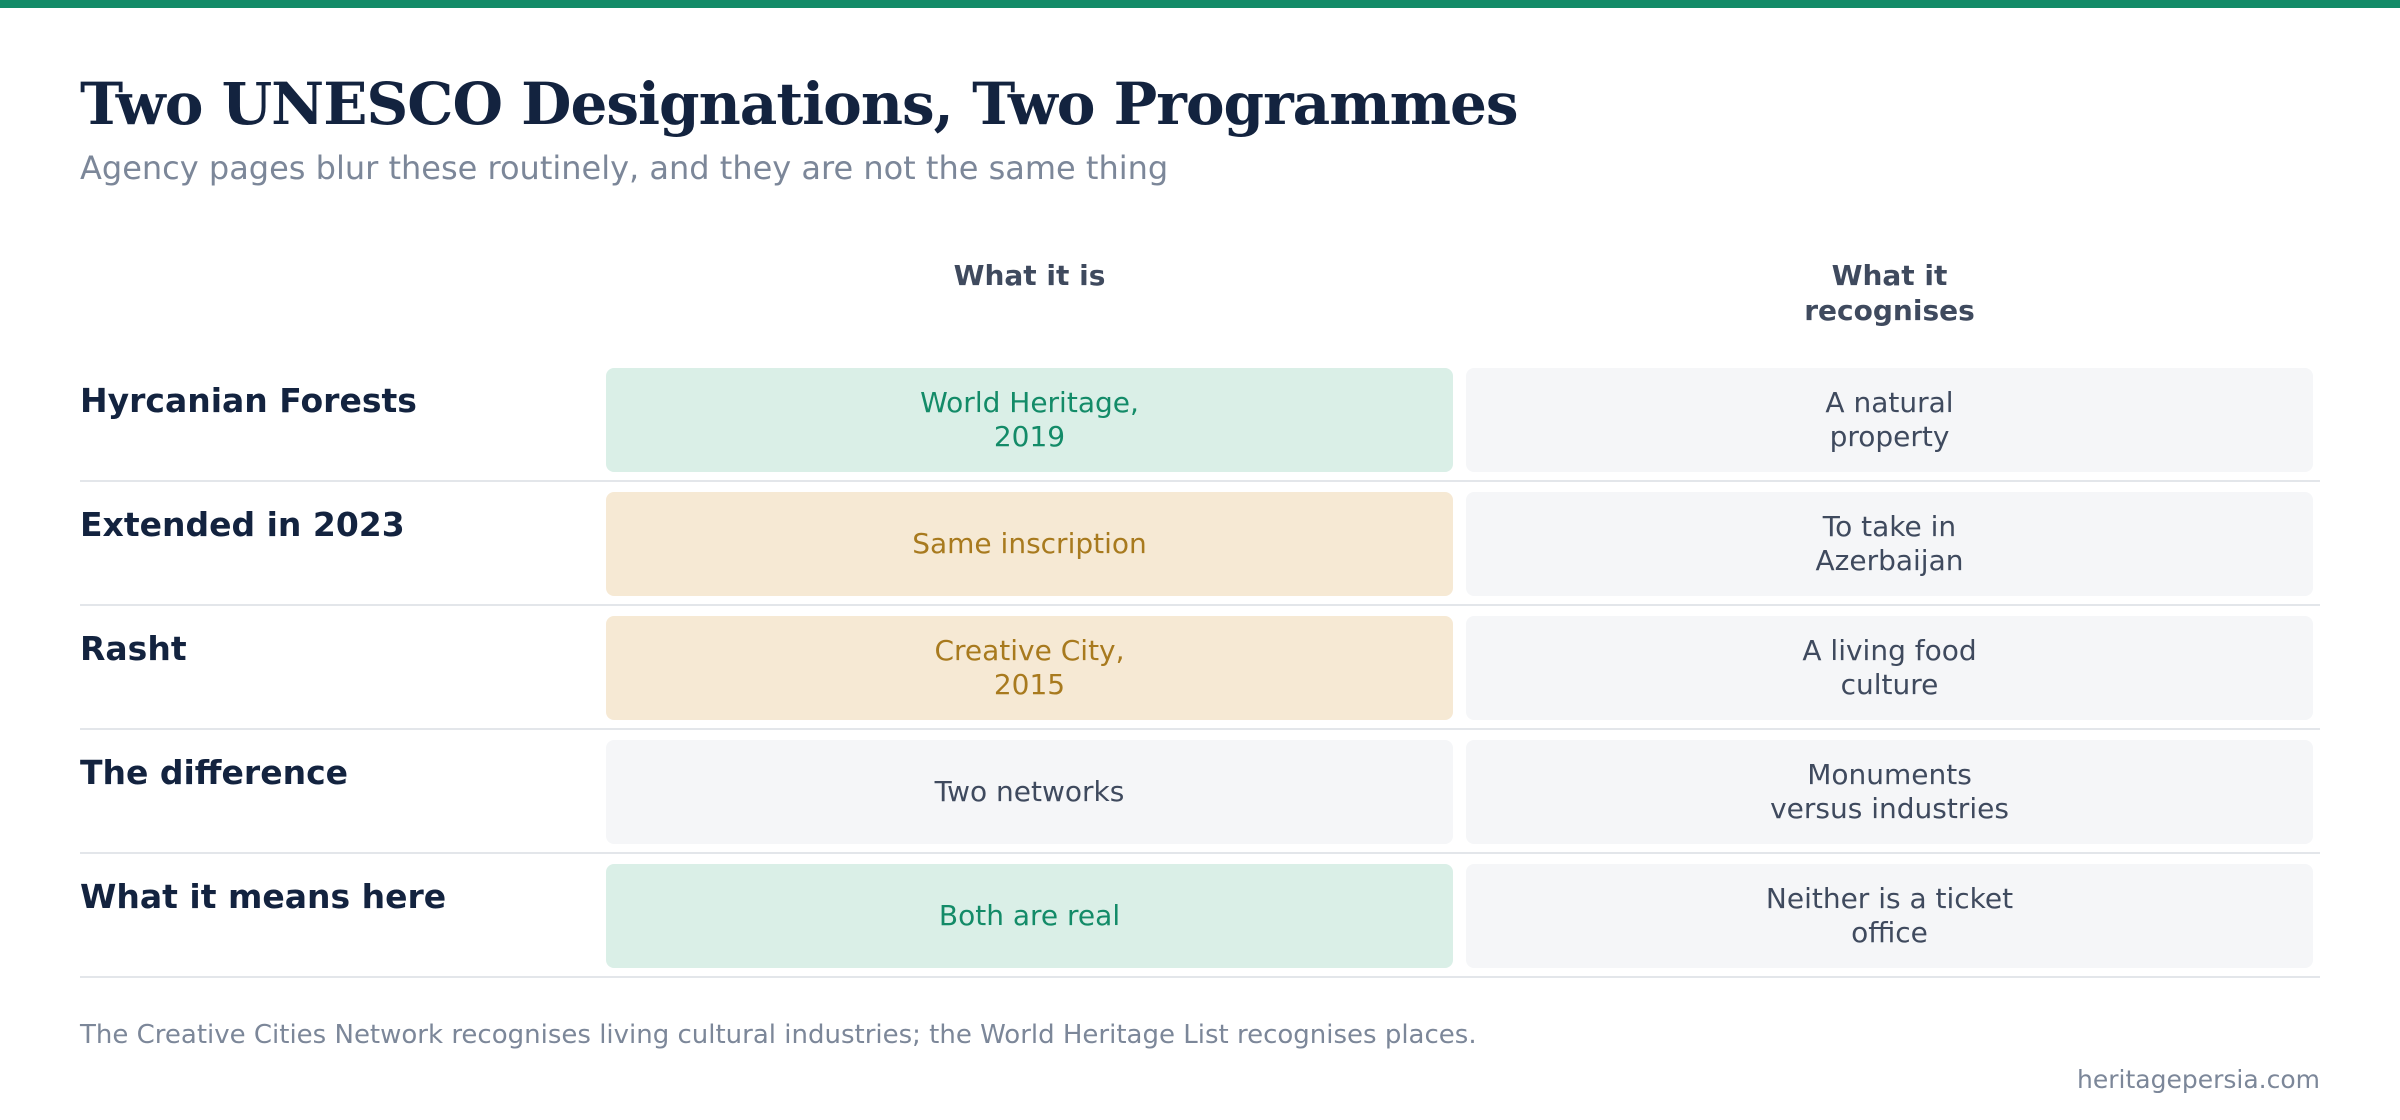  What do you see at coordinates (2198, 1079) in the screenshot?
I see `source-credit: heritagepersia.com` at bounding box center [2198, 1079].